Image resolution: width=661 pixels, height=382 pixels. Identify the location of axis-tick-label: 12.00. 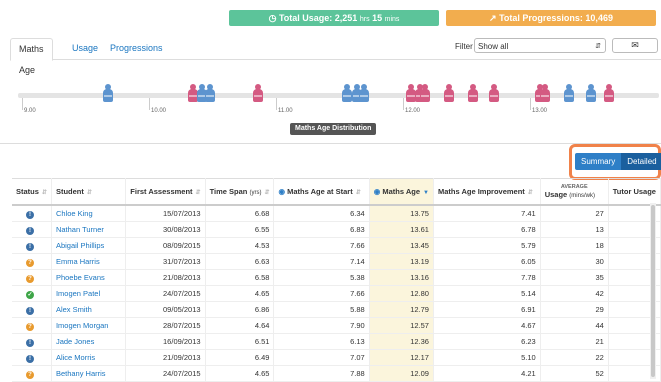
(413, 111).